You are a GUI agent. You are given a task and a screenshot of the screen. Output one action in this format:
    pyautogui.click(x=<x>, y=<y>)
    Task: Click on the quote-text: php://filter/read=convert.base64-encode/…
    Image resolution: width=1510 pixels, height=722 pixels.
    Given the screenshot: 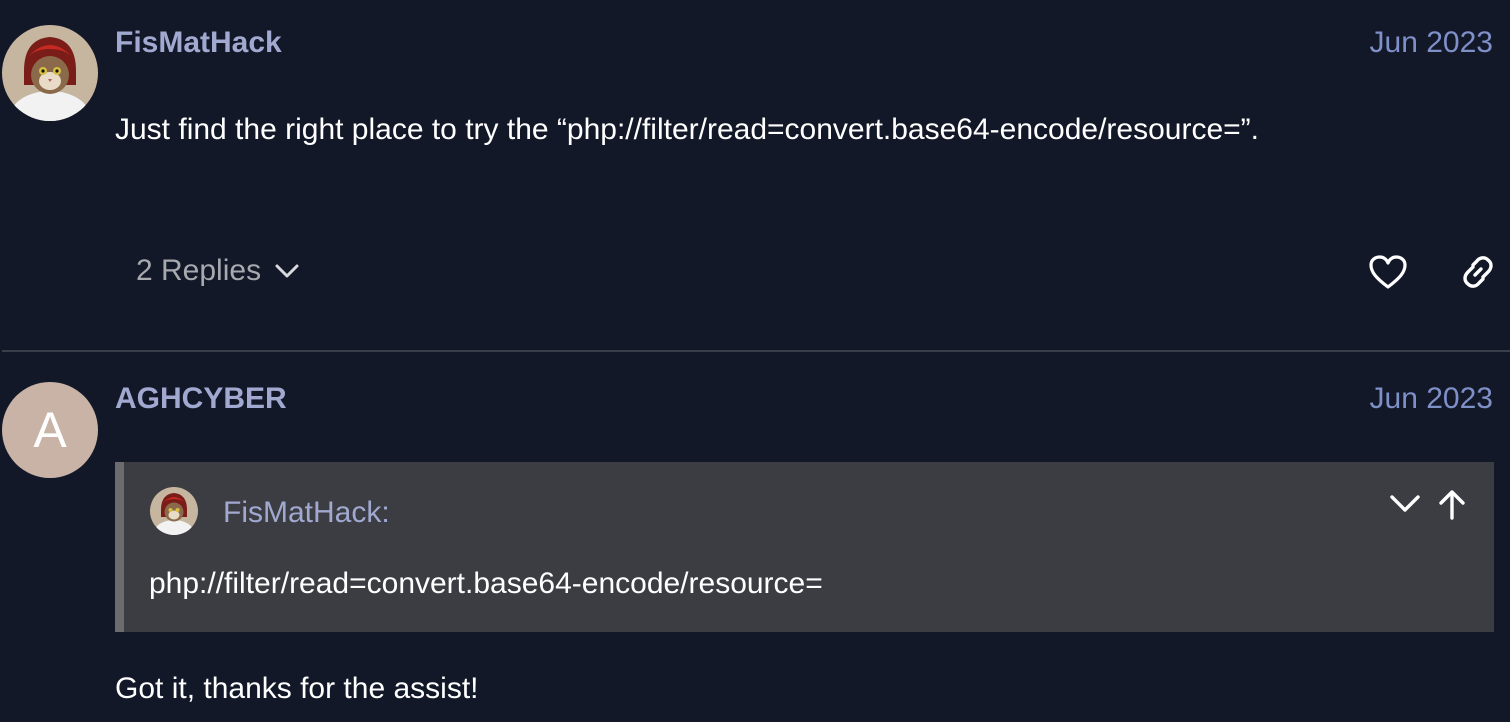 What is the action you would take?
    pyautogui.click(x=486, y=583)
    